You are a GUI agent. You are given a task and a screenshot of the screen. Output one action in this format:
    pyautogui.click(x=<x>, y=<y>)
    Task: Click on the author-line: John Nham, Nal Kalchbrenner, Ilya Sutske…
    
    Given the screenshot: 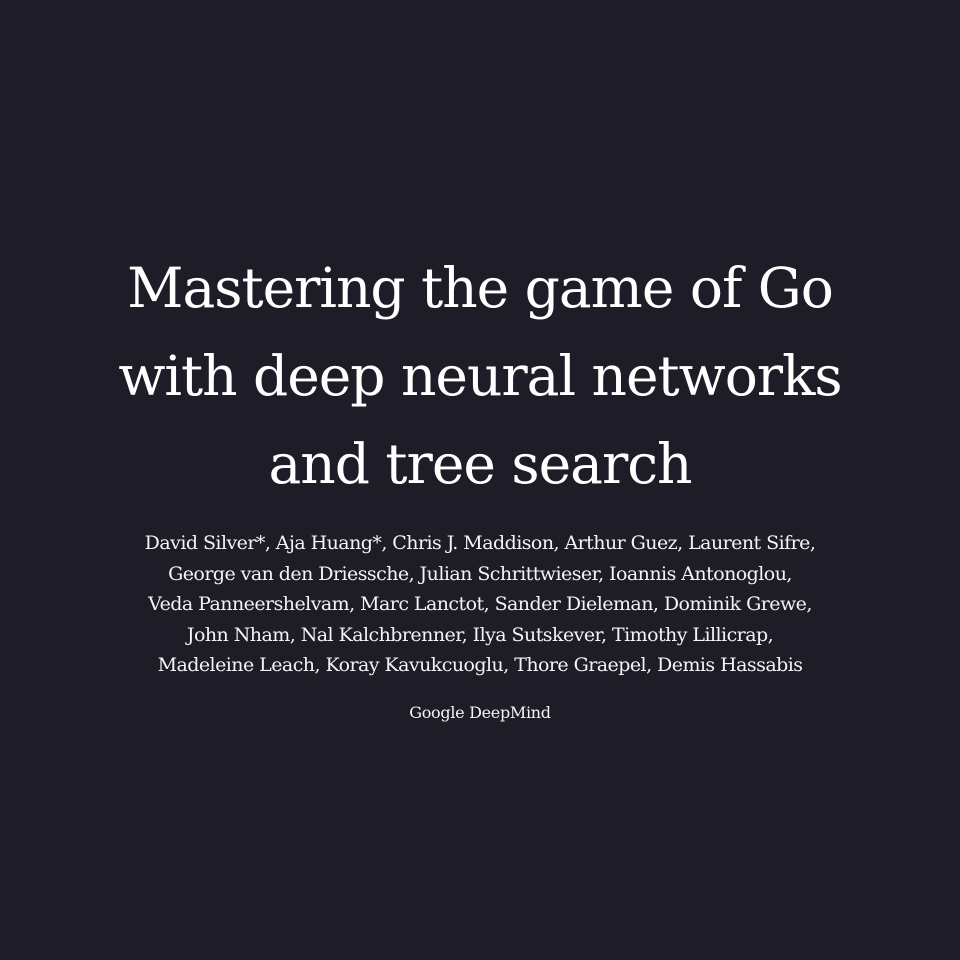 What is the action you would take?
    pyautogui.click(x=480, y=634)
    